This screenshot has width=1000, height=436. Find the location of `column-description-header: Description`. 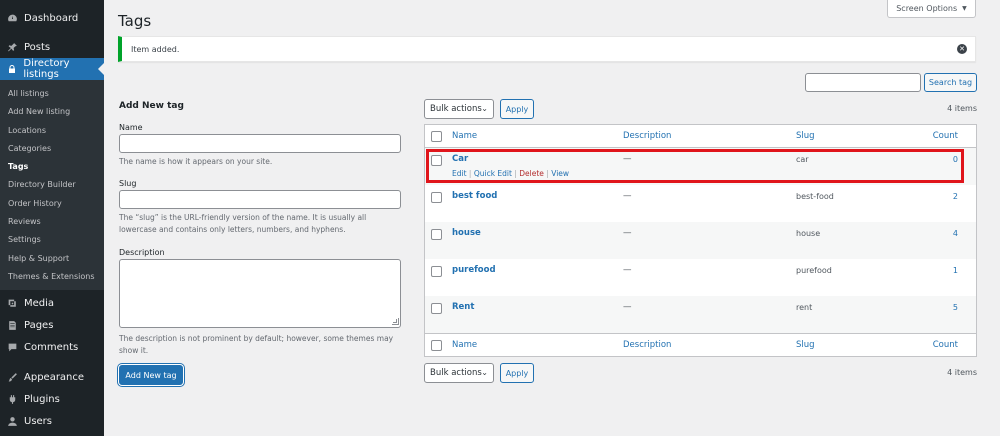

column-description-header: Description is located at coordinates (647, 136).